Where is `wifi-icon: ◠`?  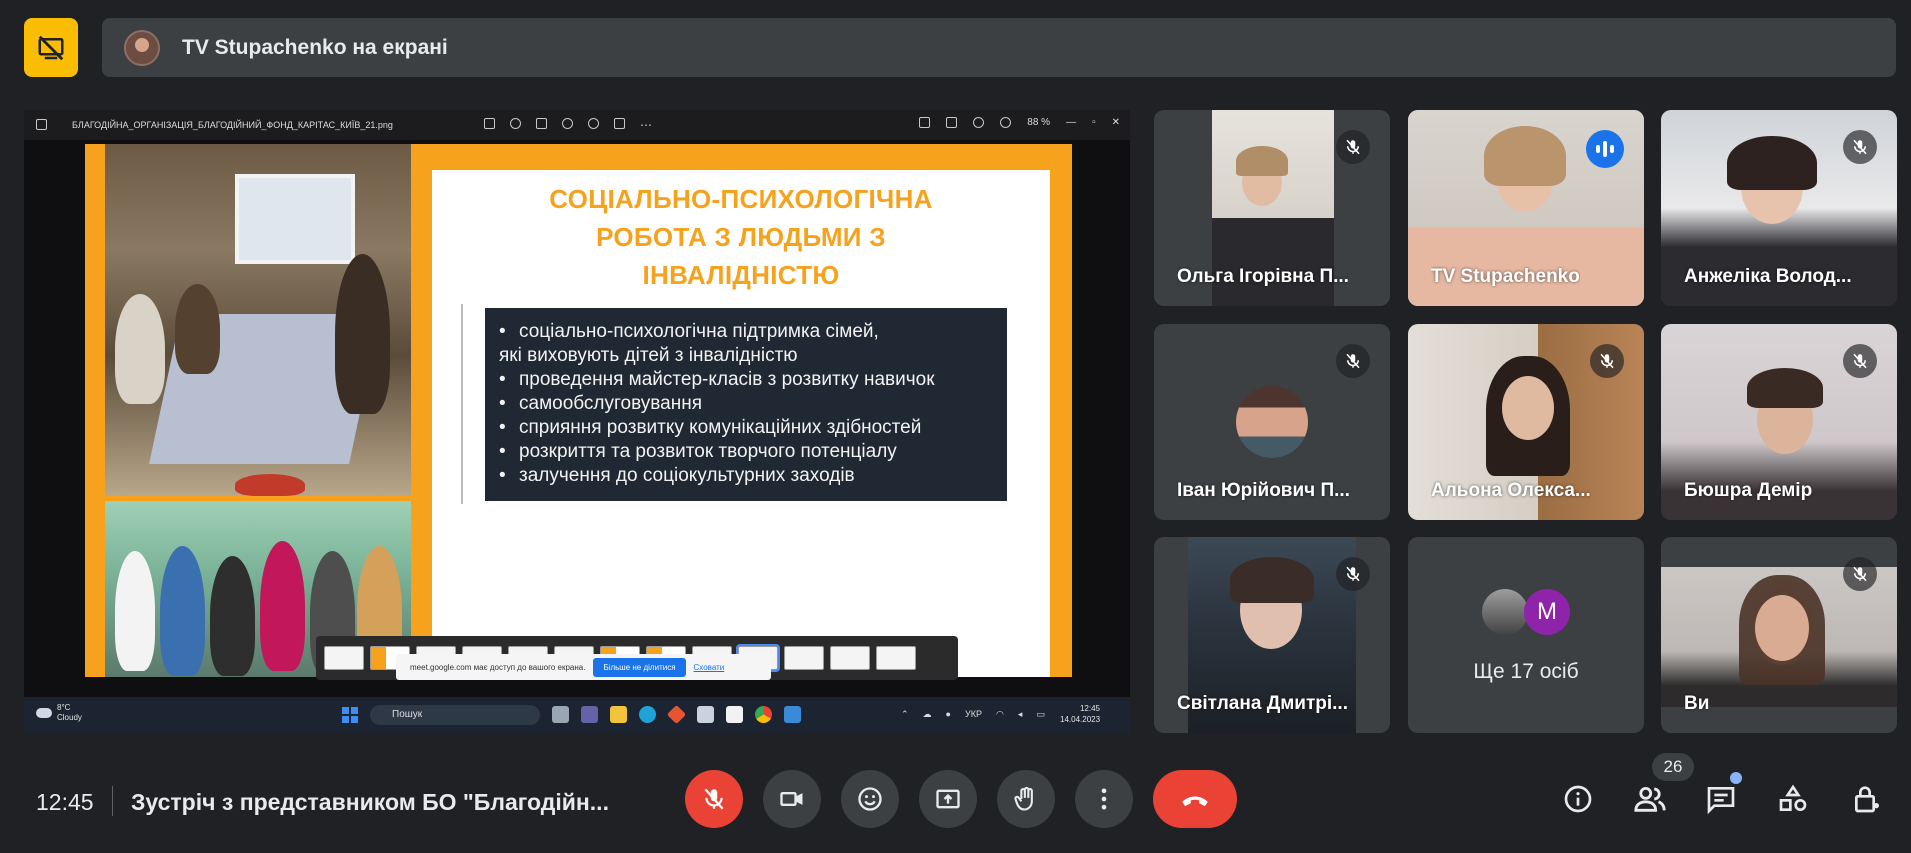
wifi-icon: ◠ is located at coordinates (1000, 714).